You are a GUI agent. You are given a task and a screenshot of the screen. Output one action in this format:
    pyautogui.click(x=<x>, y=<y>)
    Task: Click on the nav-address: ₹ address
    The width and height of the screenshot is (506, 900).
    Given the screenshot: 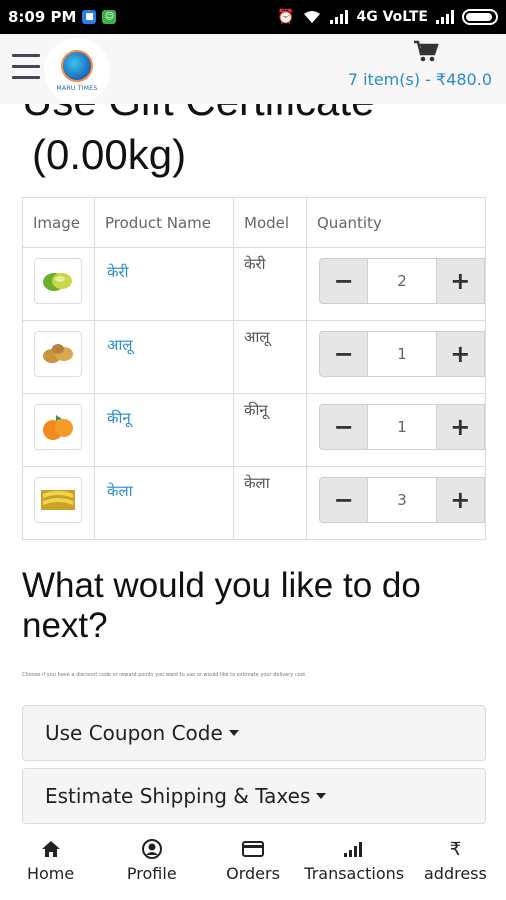 What is the action you would take?
    pyautogui.click(x=455, y=864)
    